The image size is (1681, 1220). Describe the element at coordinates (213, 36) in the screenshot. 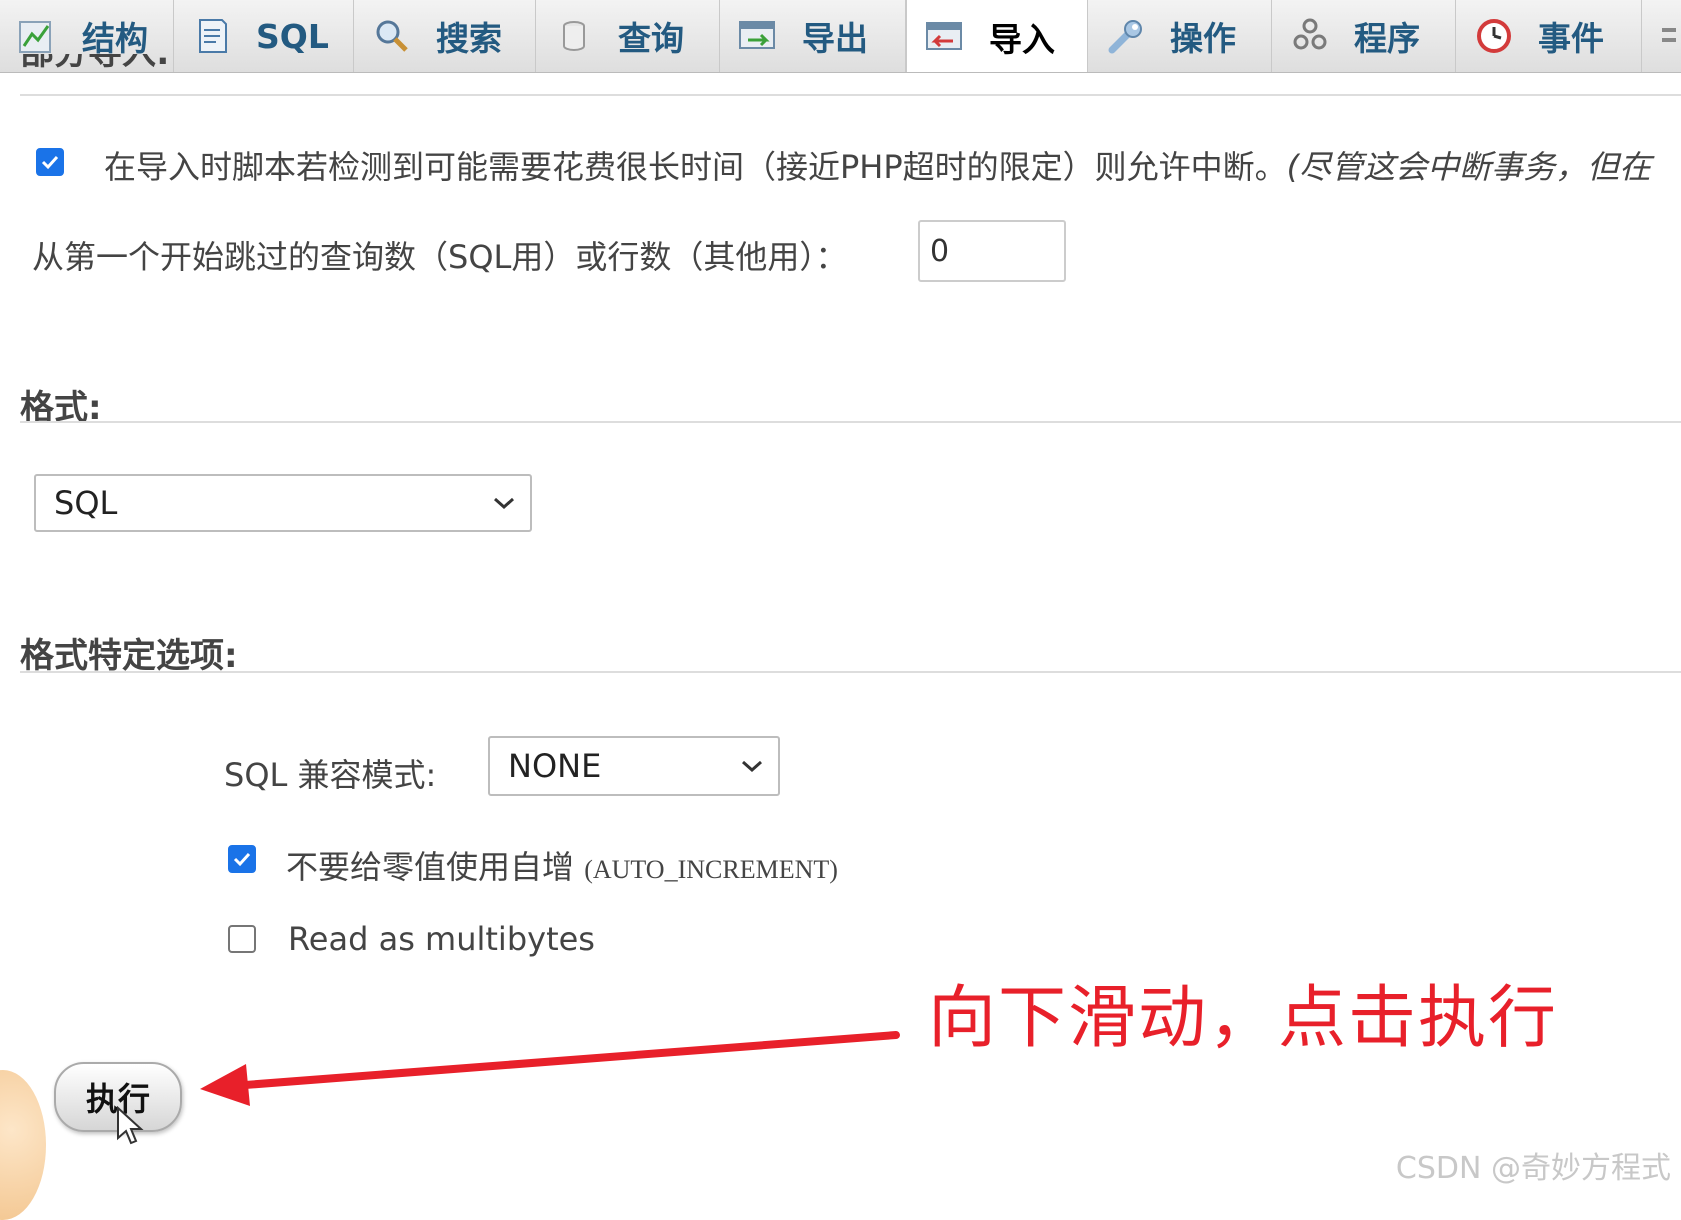

I see `sql-icon` at that location.